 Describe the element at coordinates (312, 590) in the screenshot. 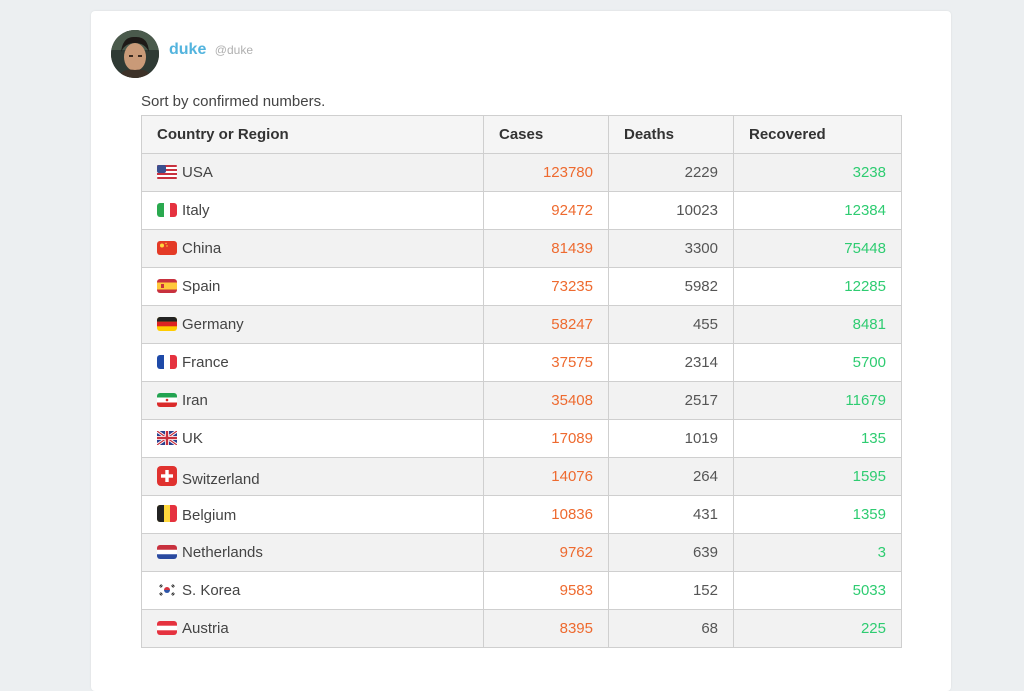

I see `country-cell: S. Korea` at that location.